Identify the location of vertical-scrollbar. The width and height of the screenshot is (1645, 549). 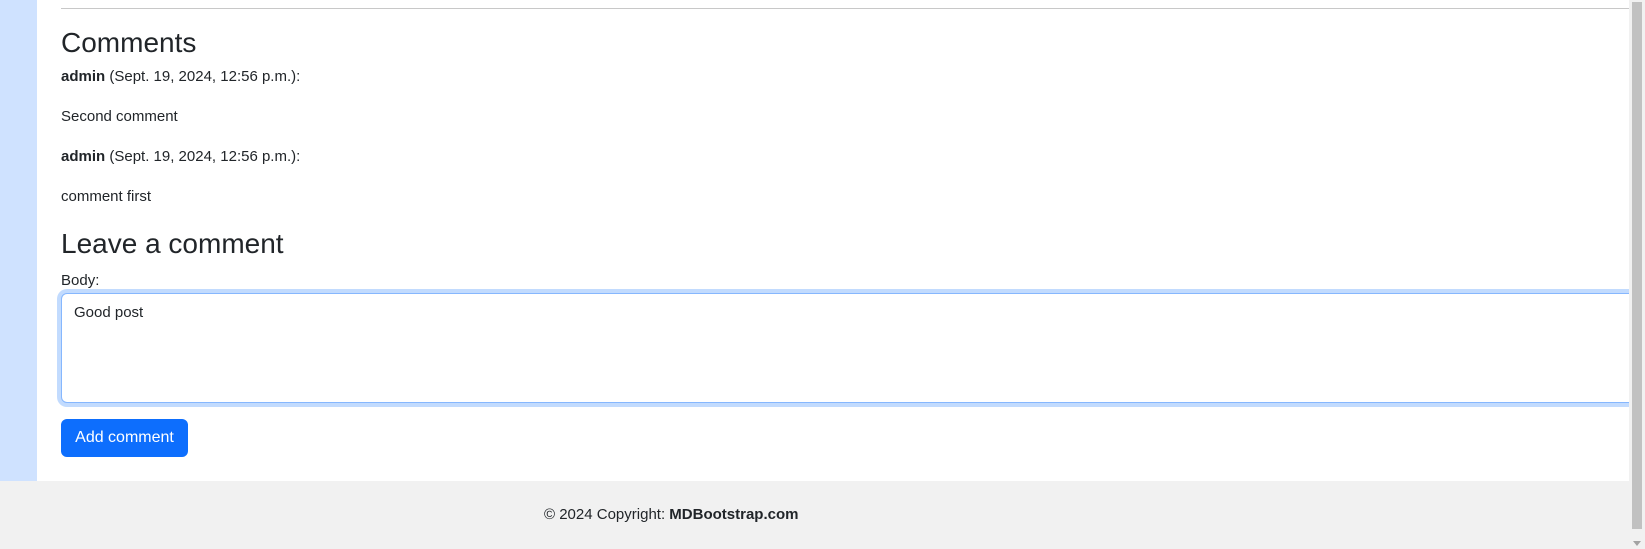
(1637, 274).